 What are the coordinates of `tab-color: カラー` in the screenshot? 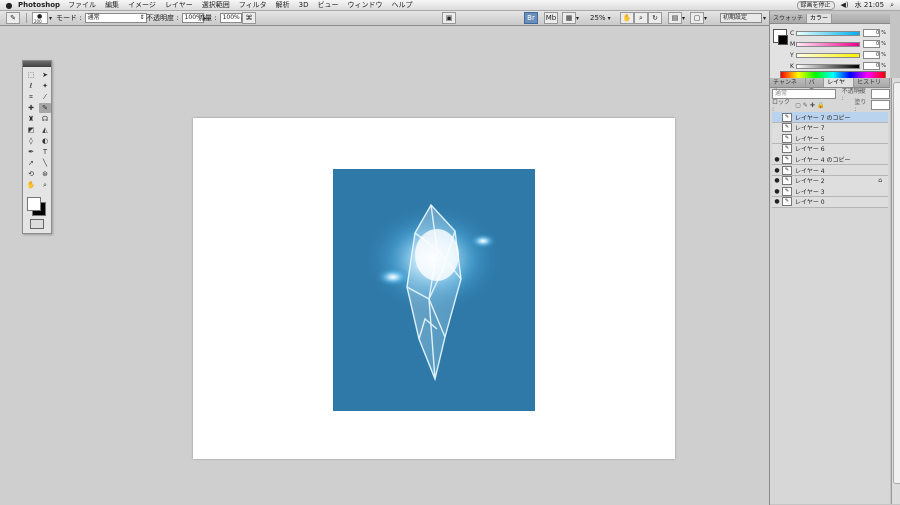 It's located at (820, 18).